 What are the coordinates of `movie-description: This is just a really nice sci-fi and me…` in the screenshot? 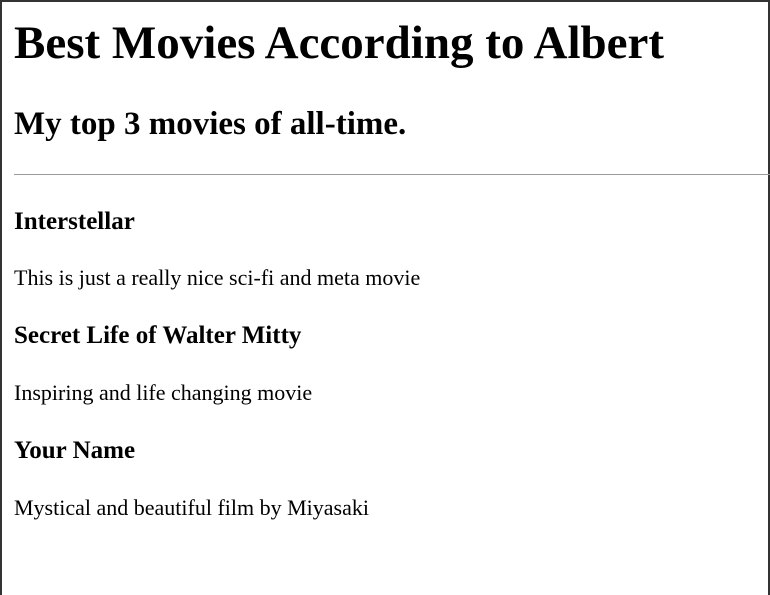 It's located at (217, 277).